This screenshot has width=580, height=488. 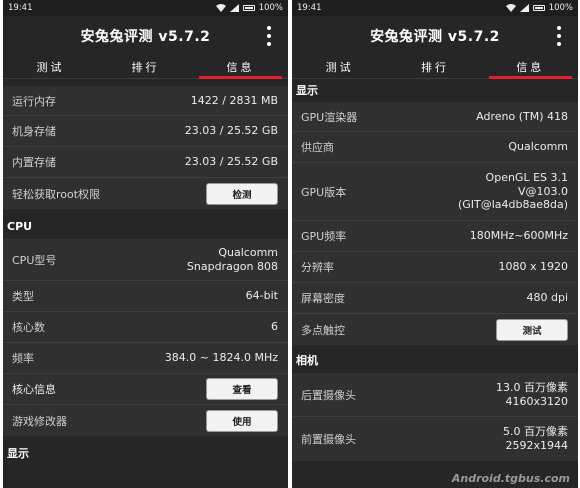 I want to click on list-item: 供应商 Qualcomm, so click(x=435, y=147).